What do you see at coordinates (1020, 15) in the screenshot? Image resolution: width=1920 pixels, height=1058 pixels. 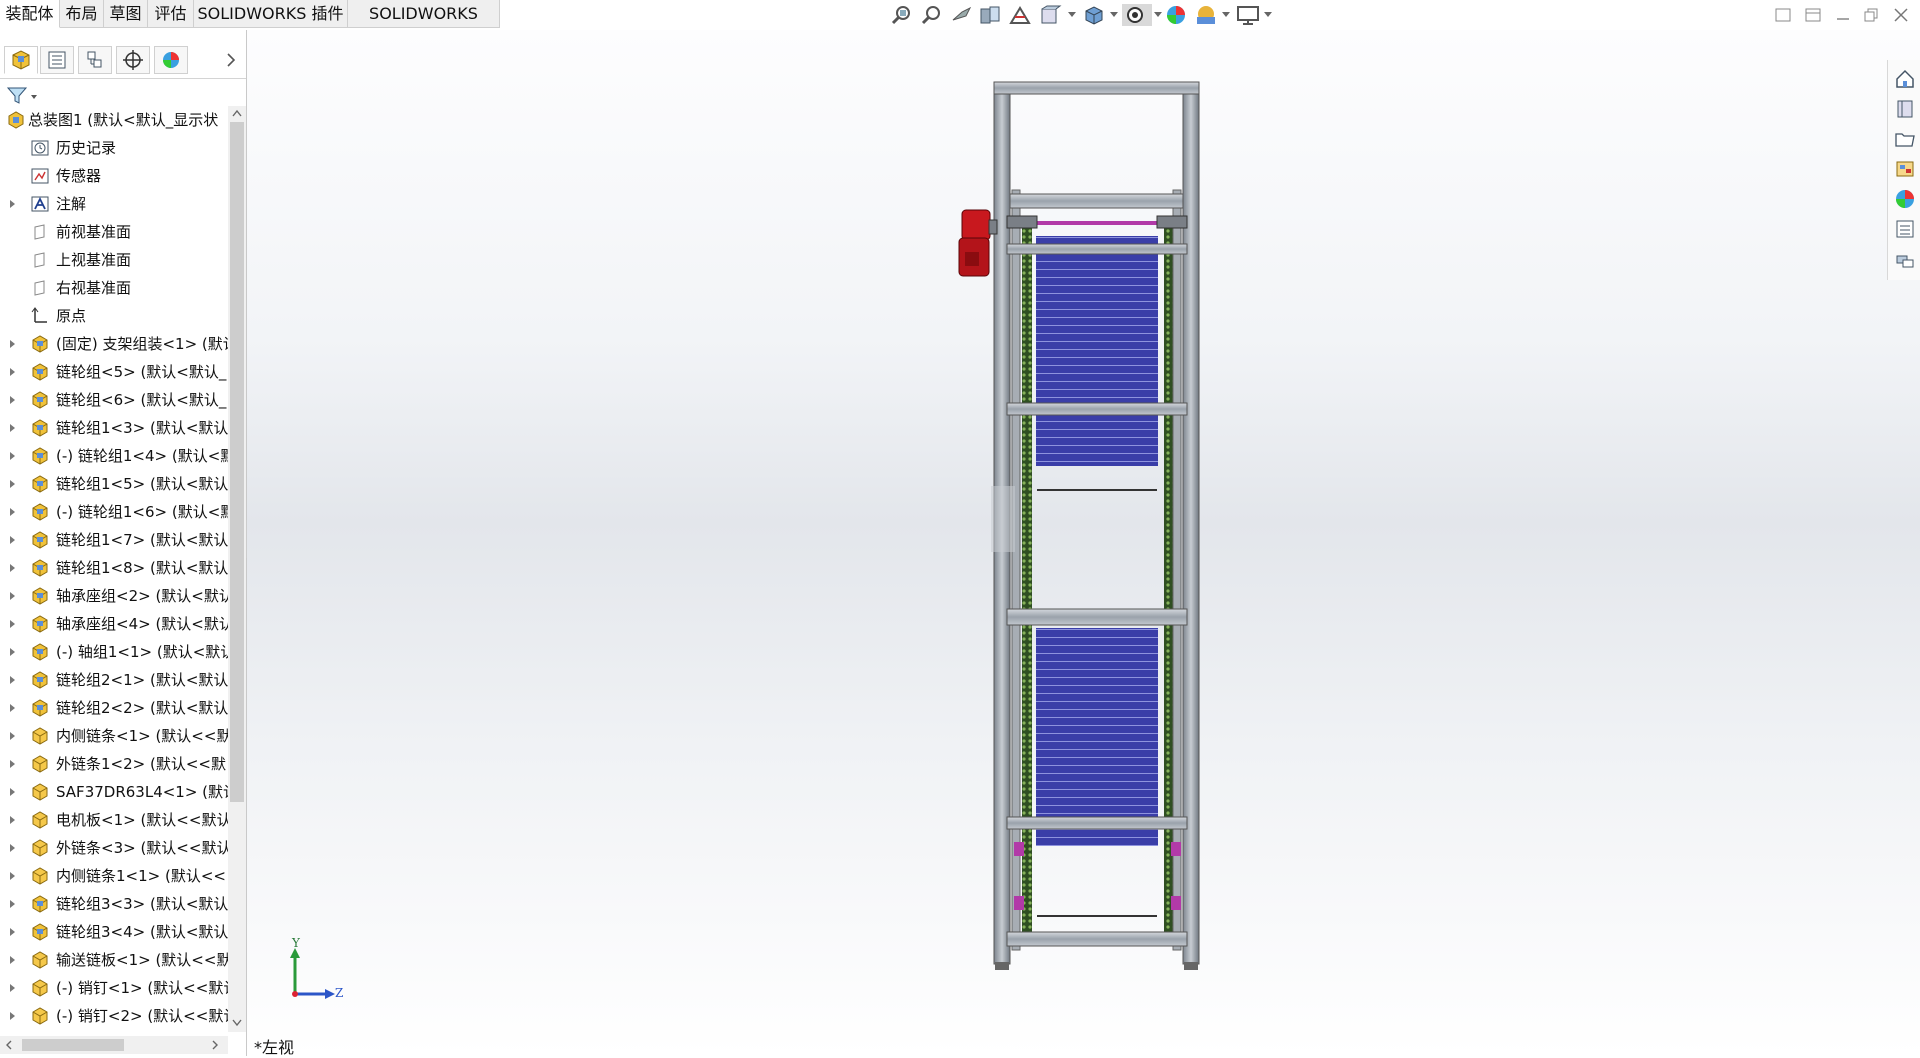 I see `dynamic-annotation-icon` at bounding box center [1020, 15].